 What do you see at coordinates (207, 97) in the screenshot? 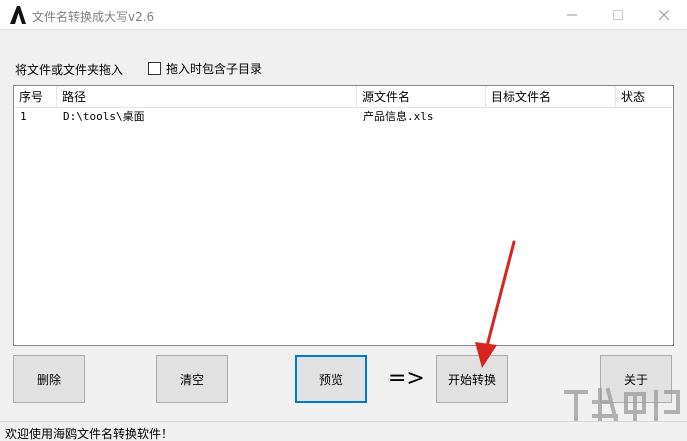
I see `column-header-path: 路径` at bounding box center [207, 97].